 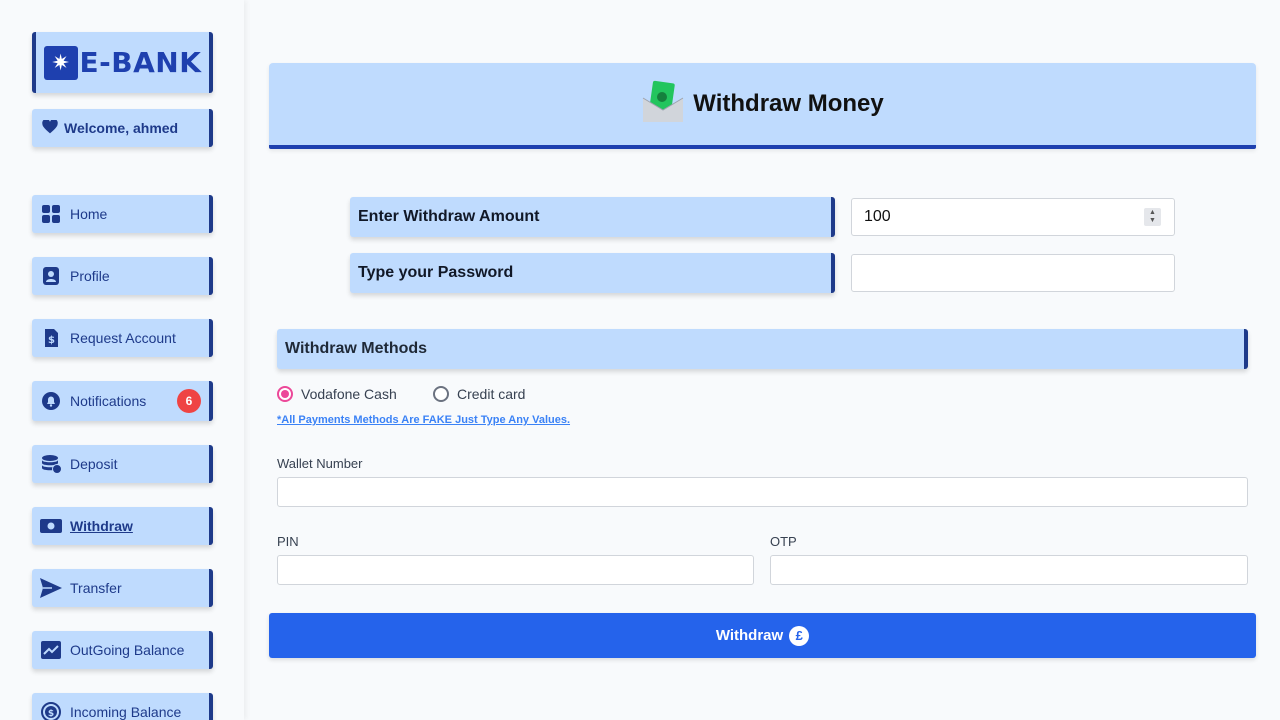 I want to click on password-label: Type your Password, so click(x=592, y=273).